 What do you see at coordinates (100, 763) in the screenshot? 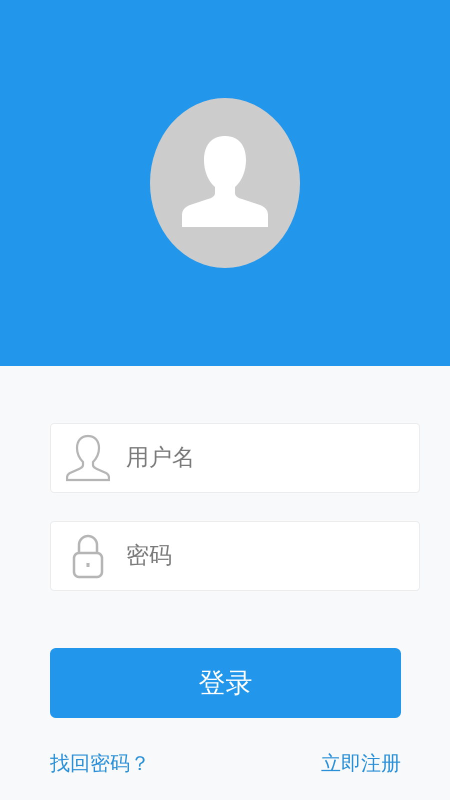
I see `forgot-password-link: 找回密码？` at bounding box center [100, 763].